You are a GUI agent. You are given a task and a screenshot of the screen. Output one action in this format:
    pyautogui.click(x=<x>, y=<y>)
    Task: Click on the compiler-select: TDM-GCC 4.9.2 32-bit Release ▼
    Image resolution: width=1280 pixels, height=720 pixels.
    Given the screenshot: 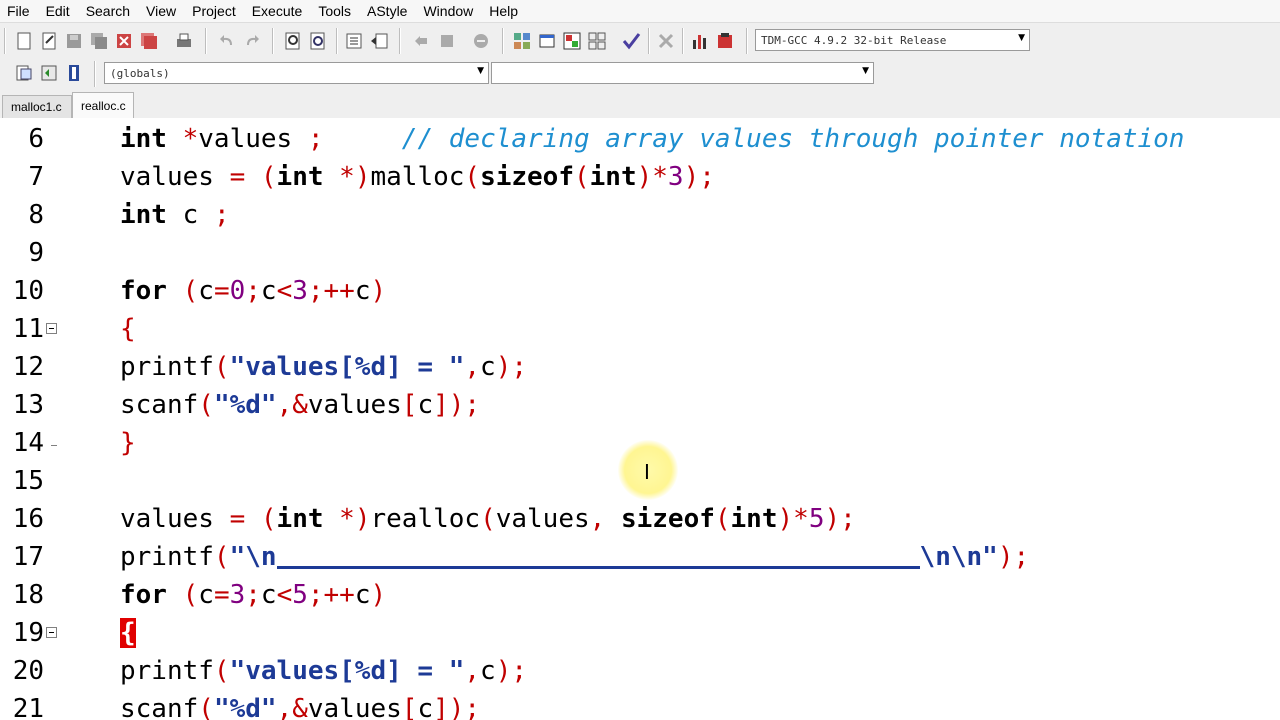 What is the action you would take?
    pyautogui.click(x=892, y=40)
    